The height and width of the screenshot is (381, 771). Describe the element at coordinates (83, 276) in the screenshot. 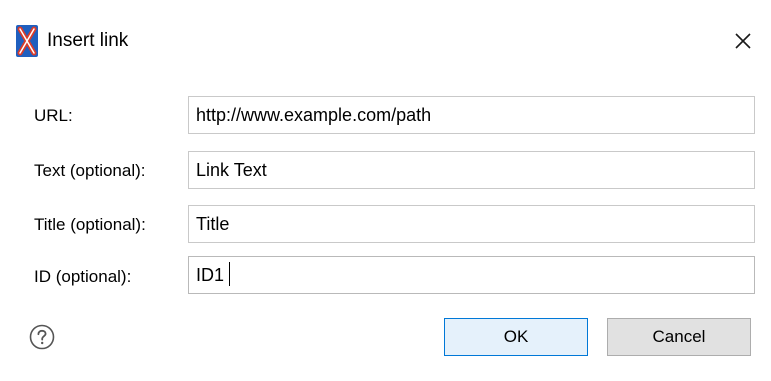

I see `id-label: ID (optional):` at that location.